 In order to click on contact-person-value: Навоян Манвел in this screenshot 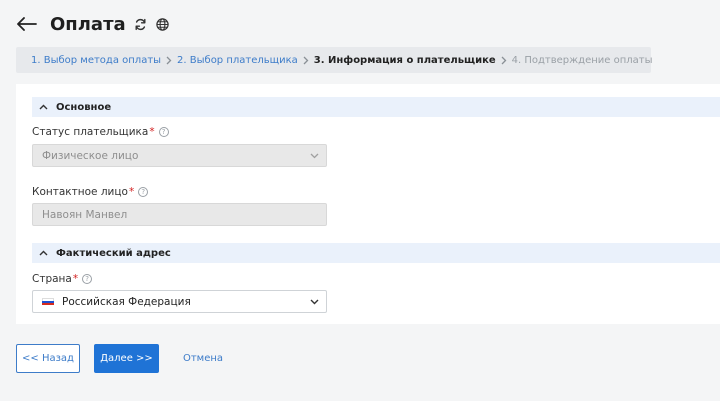, I will do `click(85, 214)`.